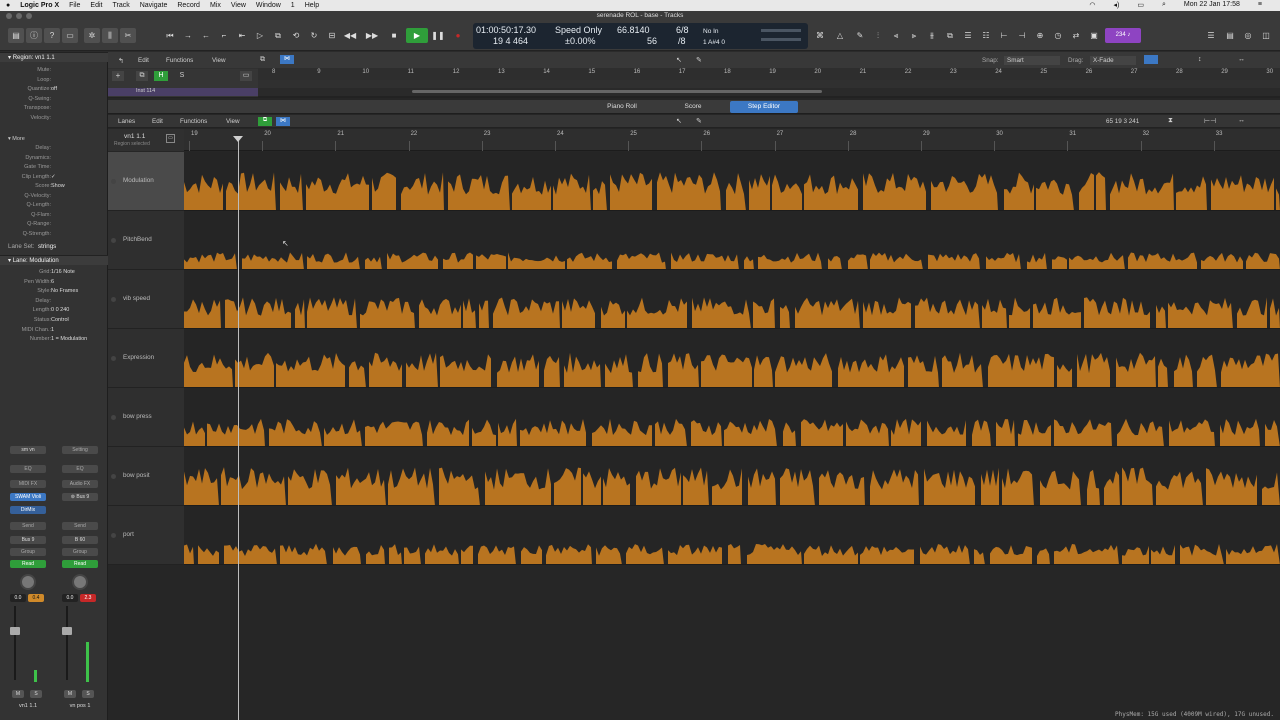 This screenshot has width=1280, height=720. I want to click on send-button: Send, so click(80, 526).